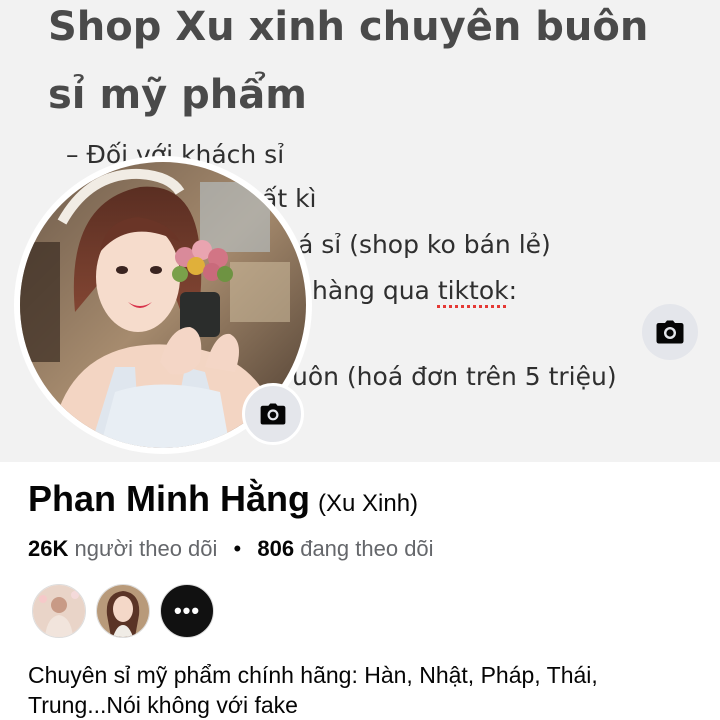 The width and height of the screenshot is (720, 720). Describe the element at coordinates (48, 548) in the screenshot. I see `followers-count: 26K` at that location.